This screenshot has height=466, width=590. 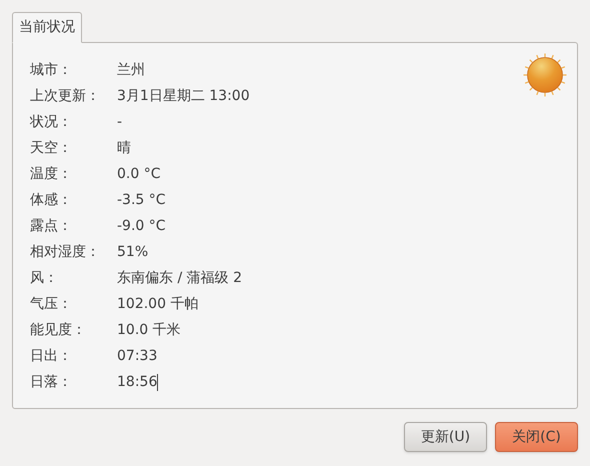 I want to click on field-value: 18:56, so click(x=137, y=382).